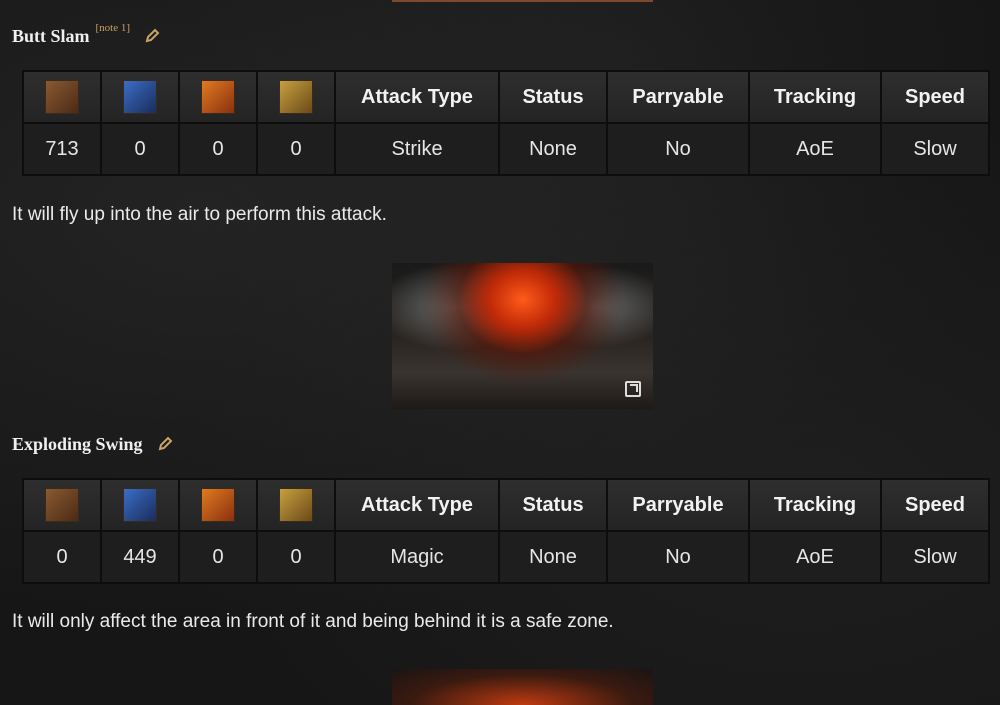 Image resolution: width=1000 pixels, height=705 pixels. What do you see at coordinates (62, 149) in the screenshot?
I see `physical-value: 713` at bounding box center [62, 149].